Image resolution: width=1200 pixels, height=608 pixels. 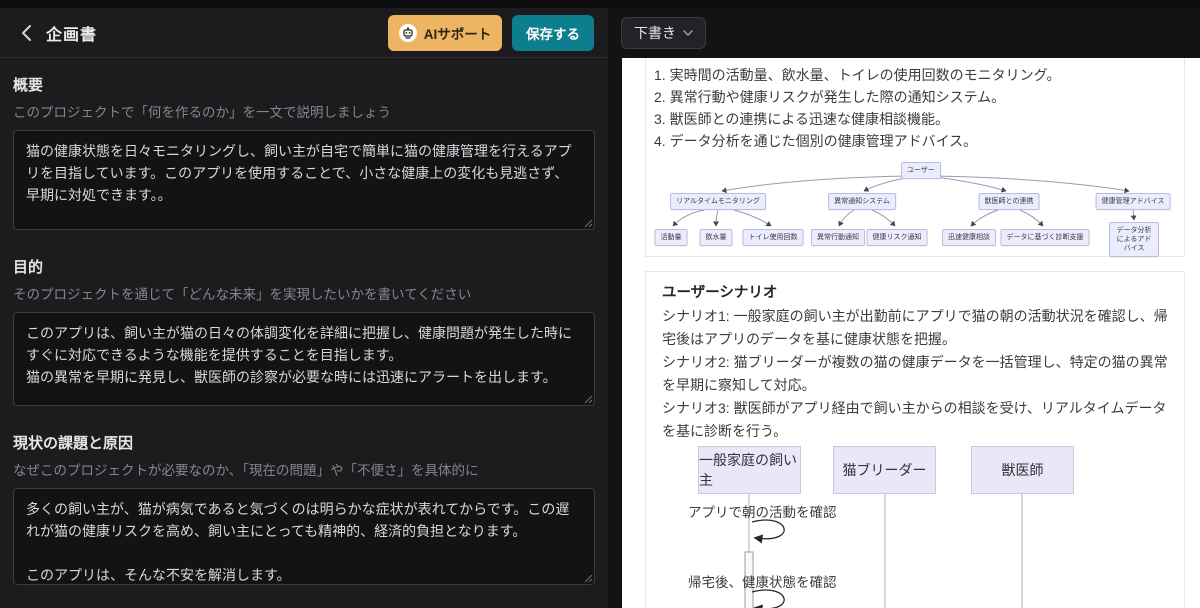 I want to click on flow-node-data-advice: データ分析によるアドバイス, so click(x=1134, y=239).